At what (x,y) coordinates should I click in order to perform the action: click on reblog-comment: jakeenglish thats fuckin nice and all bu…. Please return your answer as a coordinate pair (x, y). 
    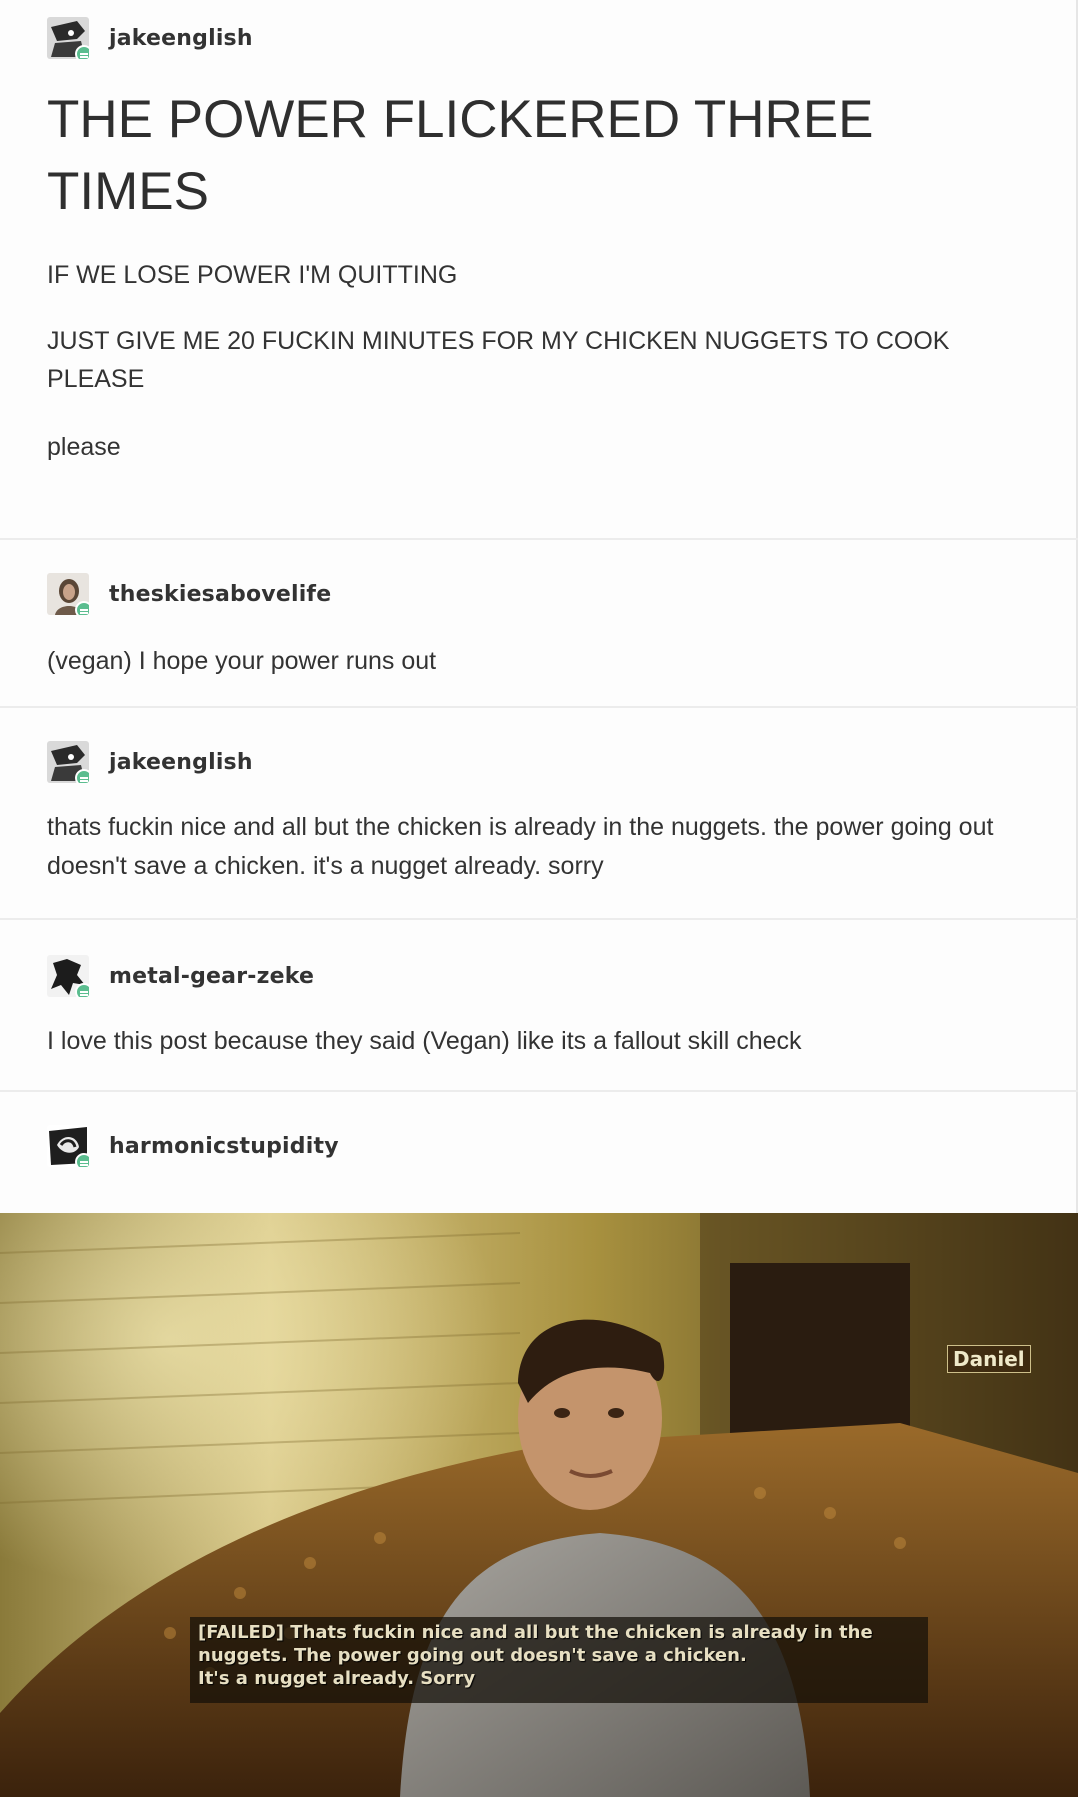
    Looking at the image, I should click on (539, 811).